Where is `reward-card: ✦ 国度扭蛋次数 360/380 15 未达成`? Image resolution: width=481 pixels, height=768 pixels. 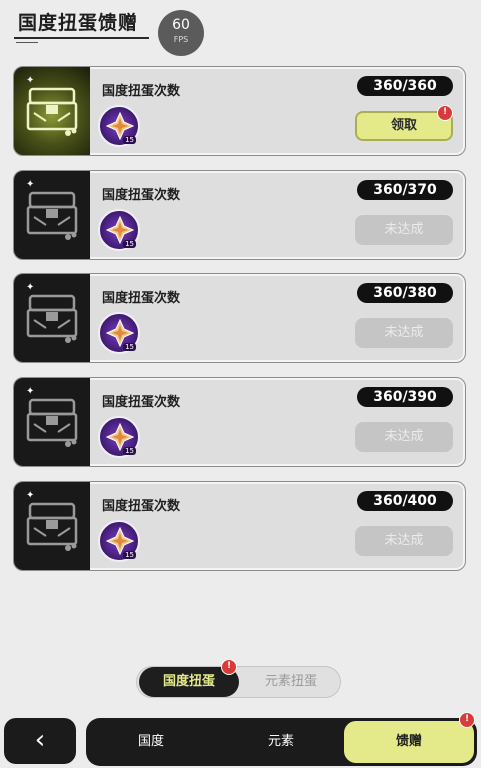
reward-card: ✦ 国度扭蛋次数 360/380 15 未达成 is located at coordinates (239, 318).